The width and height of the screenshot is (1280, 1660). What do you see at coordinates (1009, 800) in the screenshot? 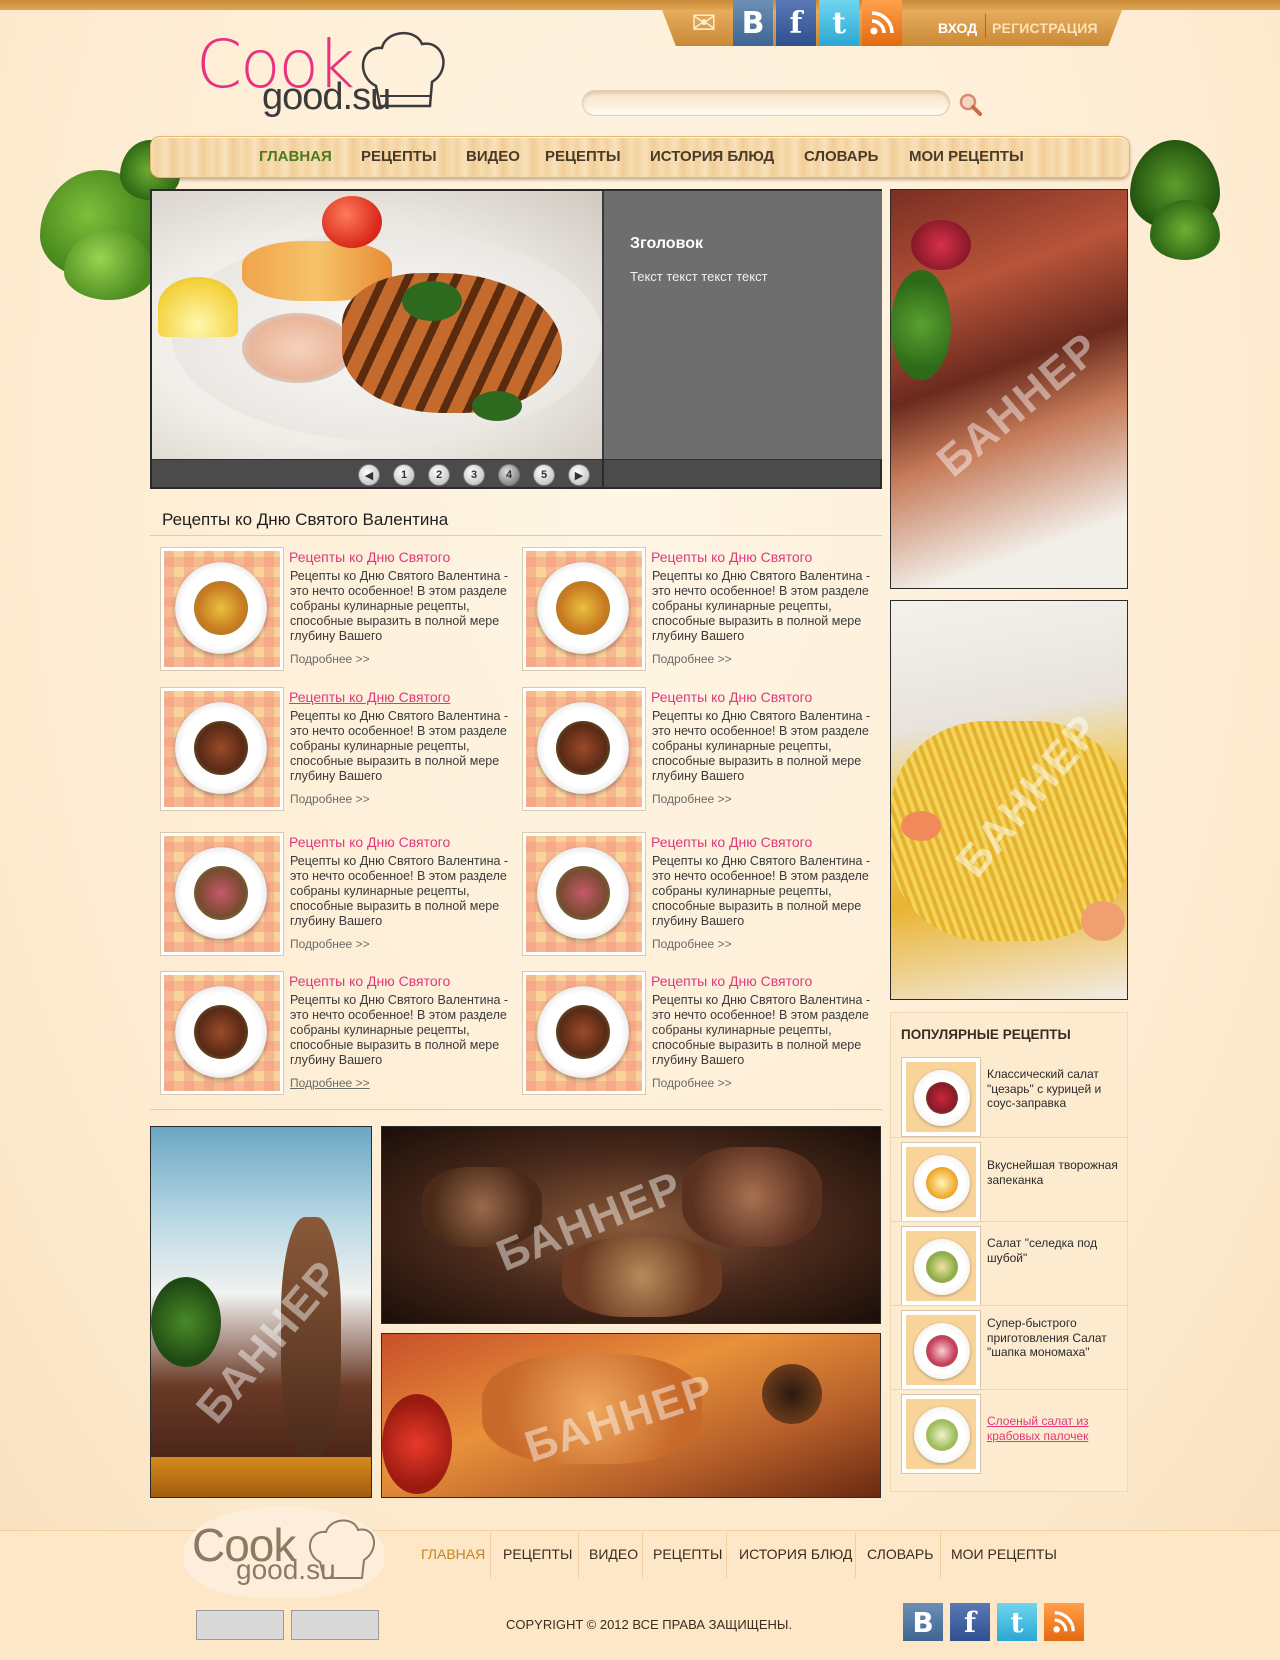
I see `right-banner-middle: БАННЕР` at bounding box center [1009, 800].